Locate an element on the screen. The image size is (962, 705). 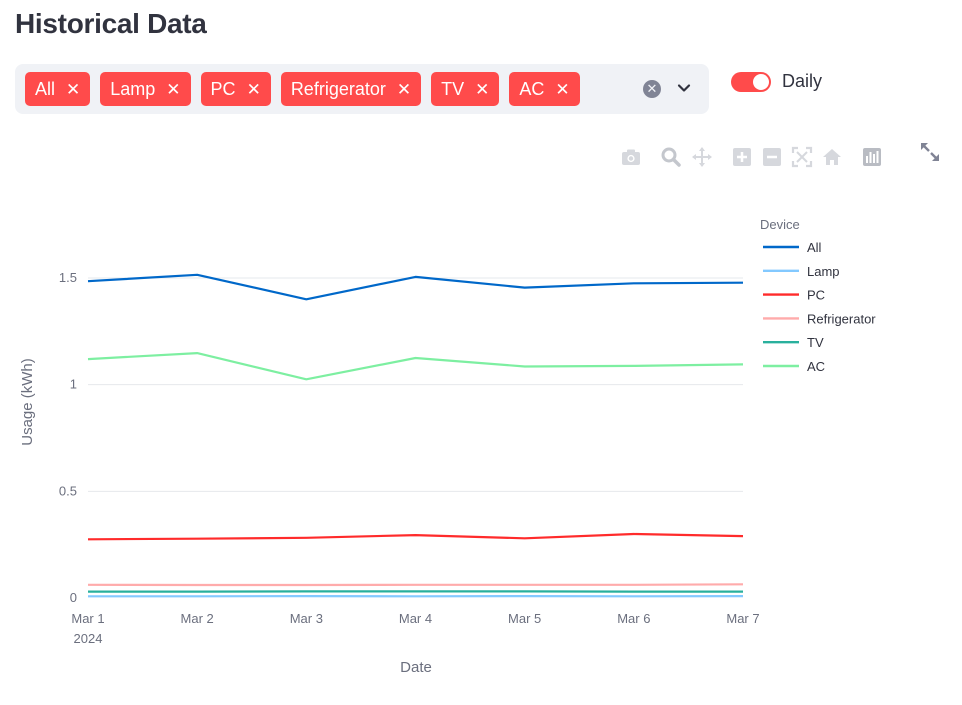
x-tick-label: Mar 7 is located at coordinates (742, 618).